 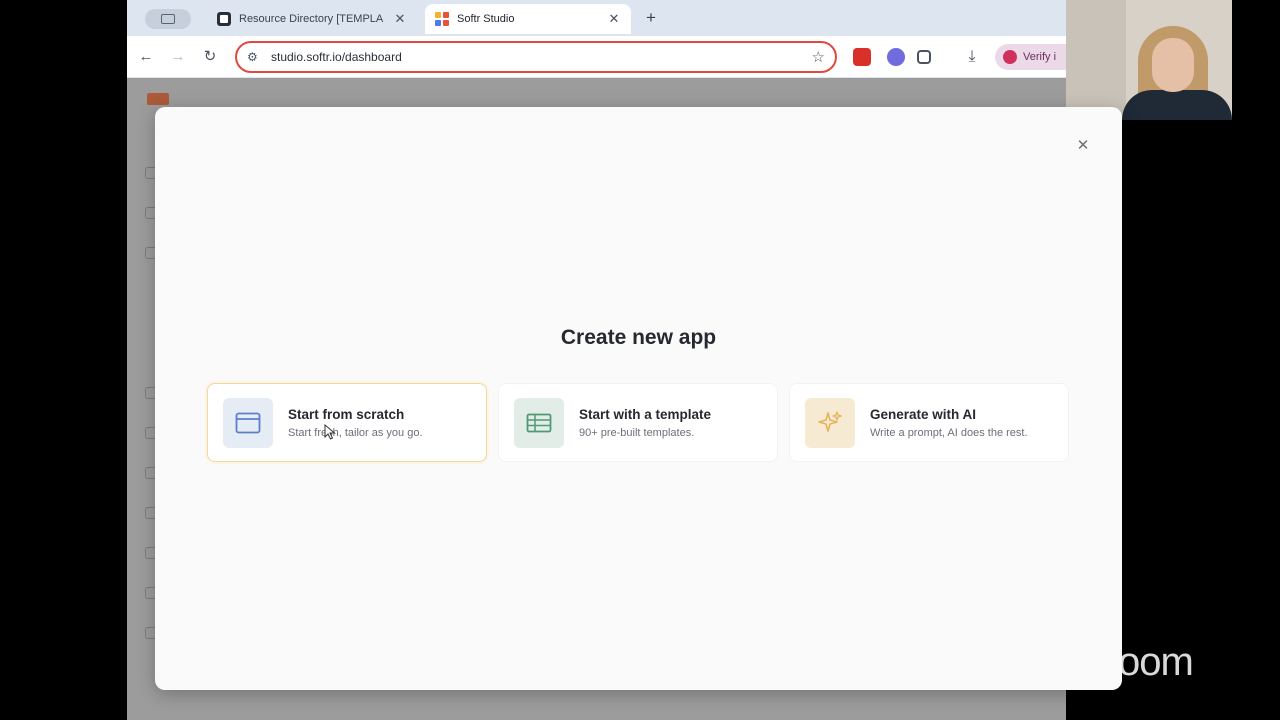 I want to click on close-icon: ✕, so click(x=1083, y=146).